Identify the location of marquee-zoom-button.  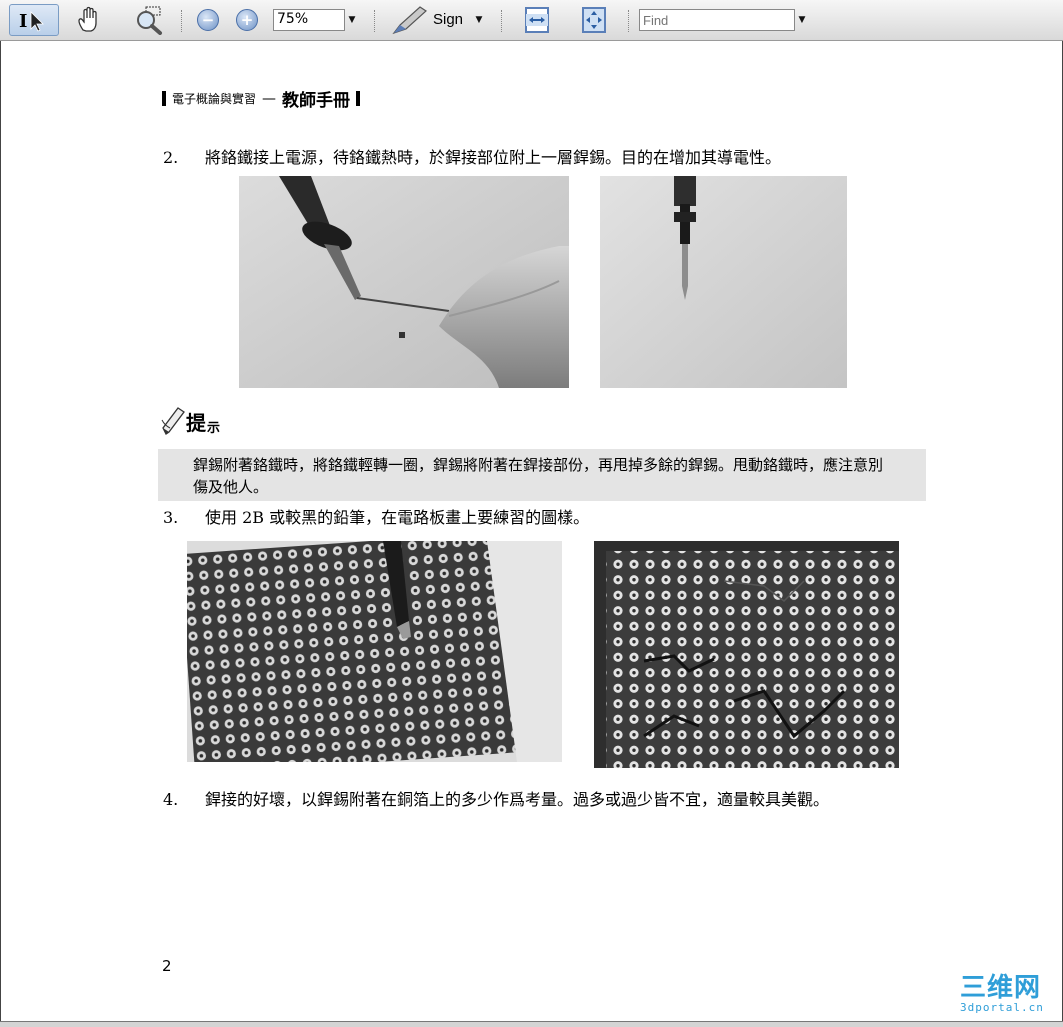
(148, 20).